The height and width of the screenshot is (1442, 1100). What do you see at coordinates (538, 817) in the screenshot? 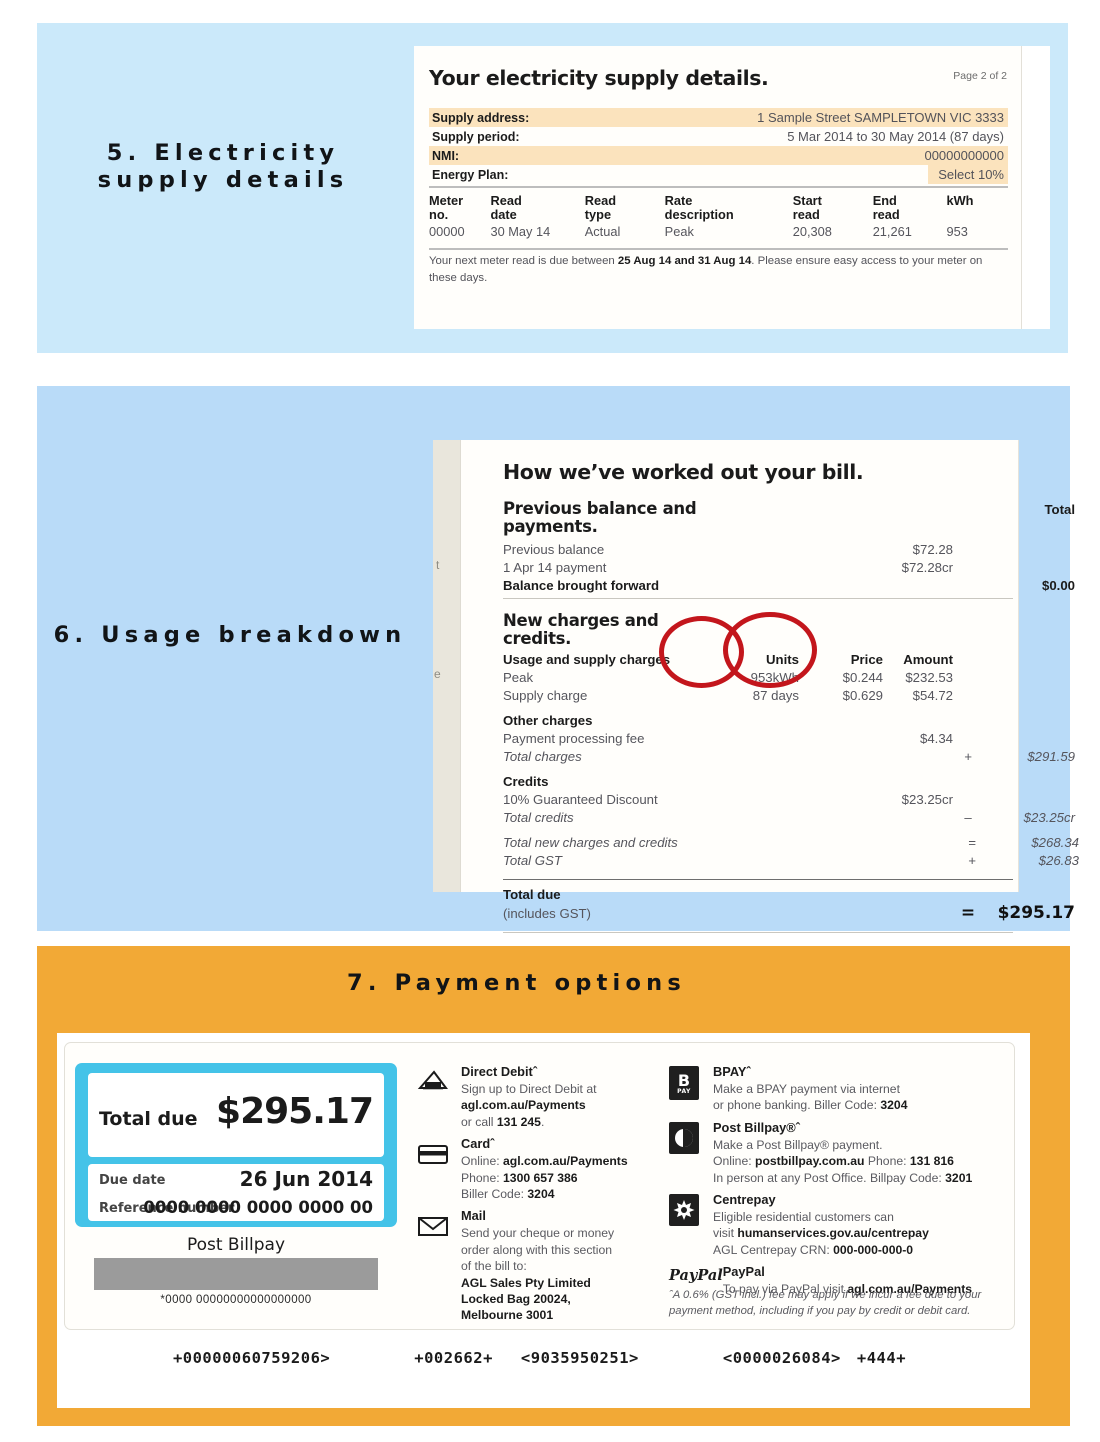
I see `total-credits-label: Total credits` at bounding box center [538, 817].